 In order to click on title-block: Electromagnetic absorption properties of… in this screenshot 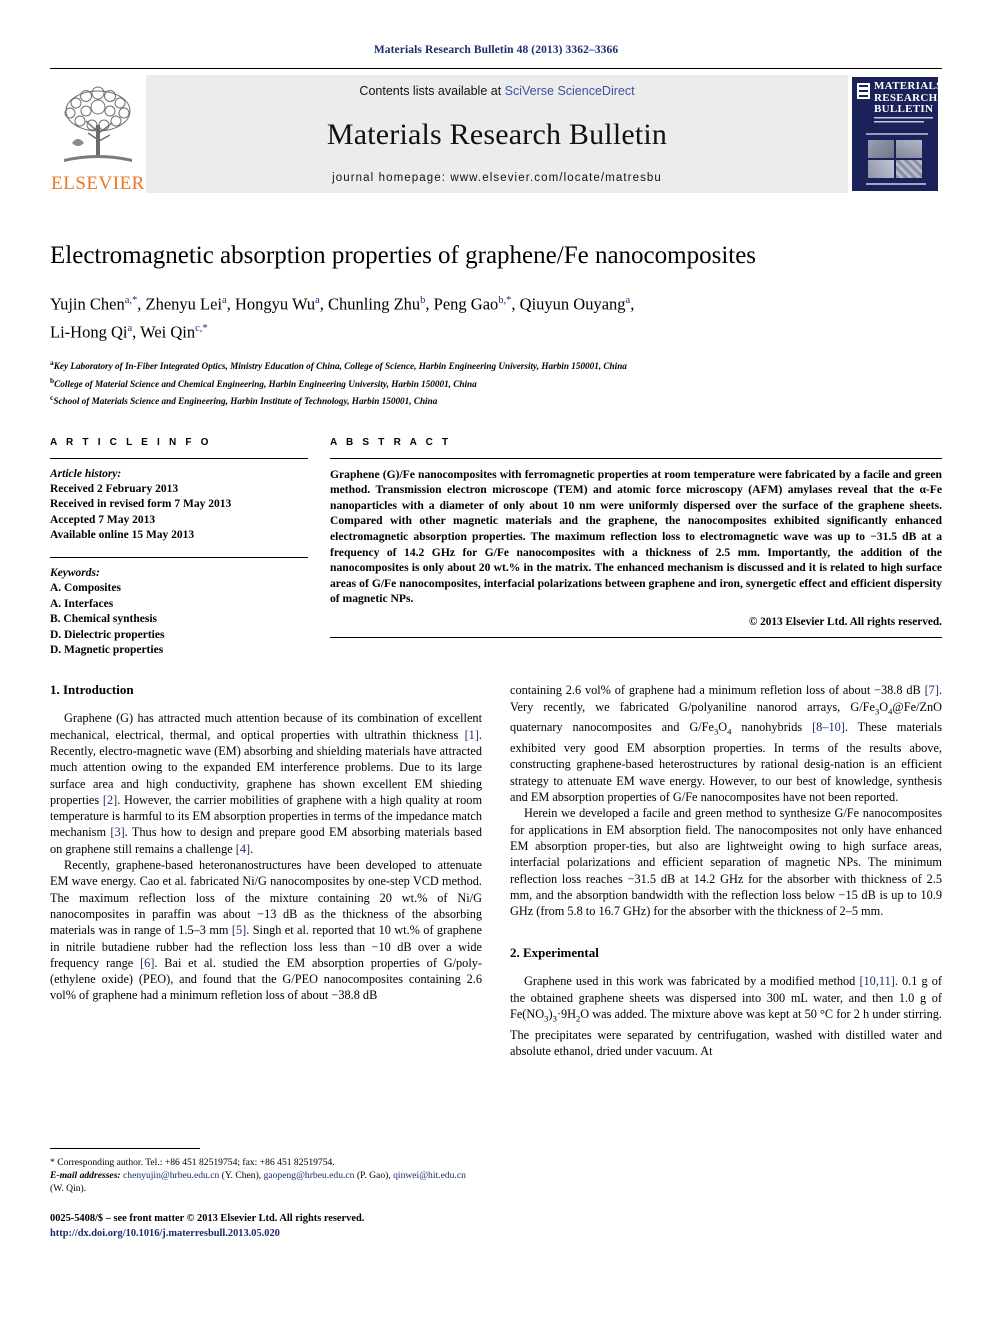, I will do `click(496, 325)`.